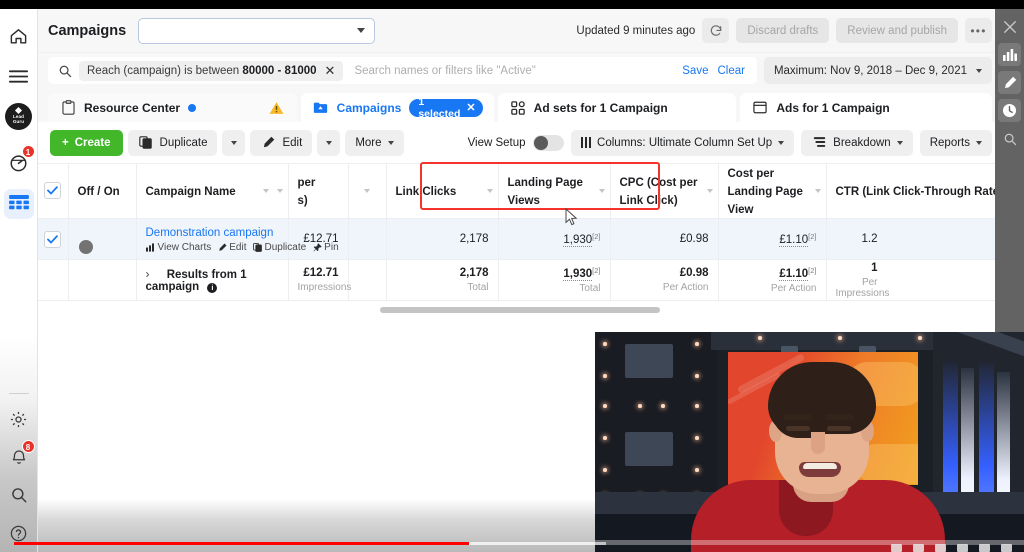 This screenshot has height=552, width=1024. I want to click on pencil-edit-icon, so click(1009, 82).